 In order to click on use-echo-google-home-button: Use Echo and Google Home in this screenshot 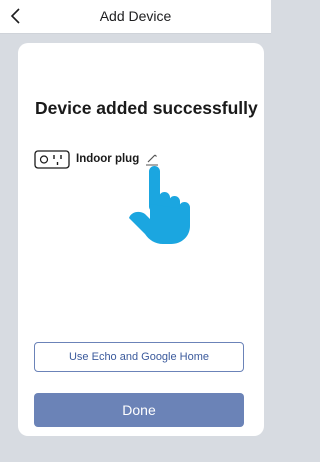, I will do `click(139, 357)`.